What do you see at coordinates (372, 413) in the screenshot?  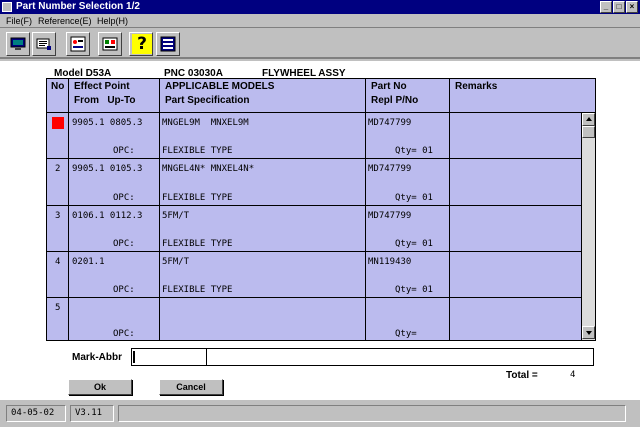 I see `status-message` at bounding box center [372, 413].